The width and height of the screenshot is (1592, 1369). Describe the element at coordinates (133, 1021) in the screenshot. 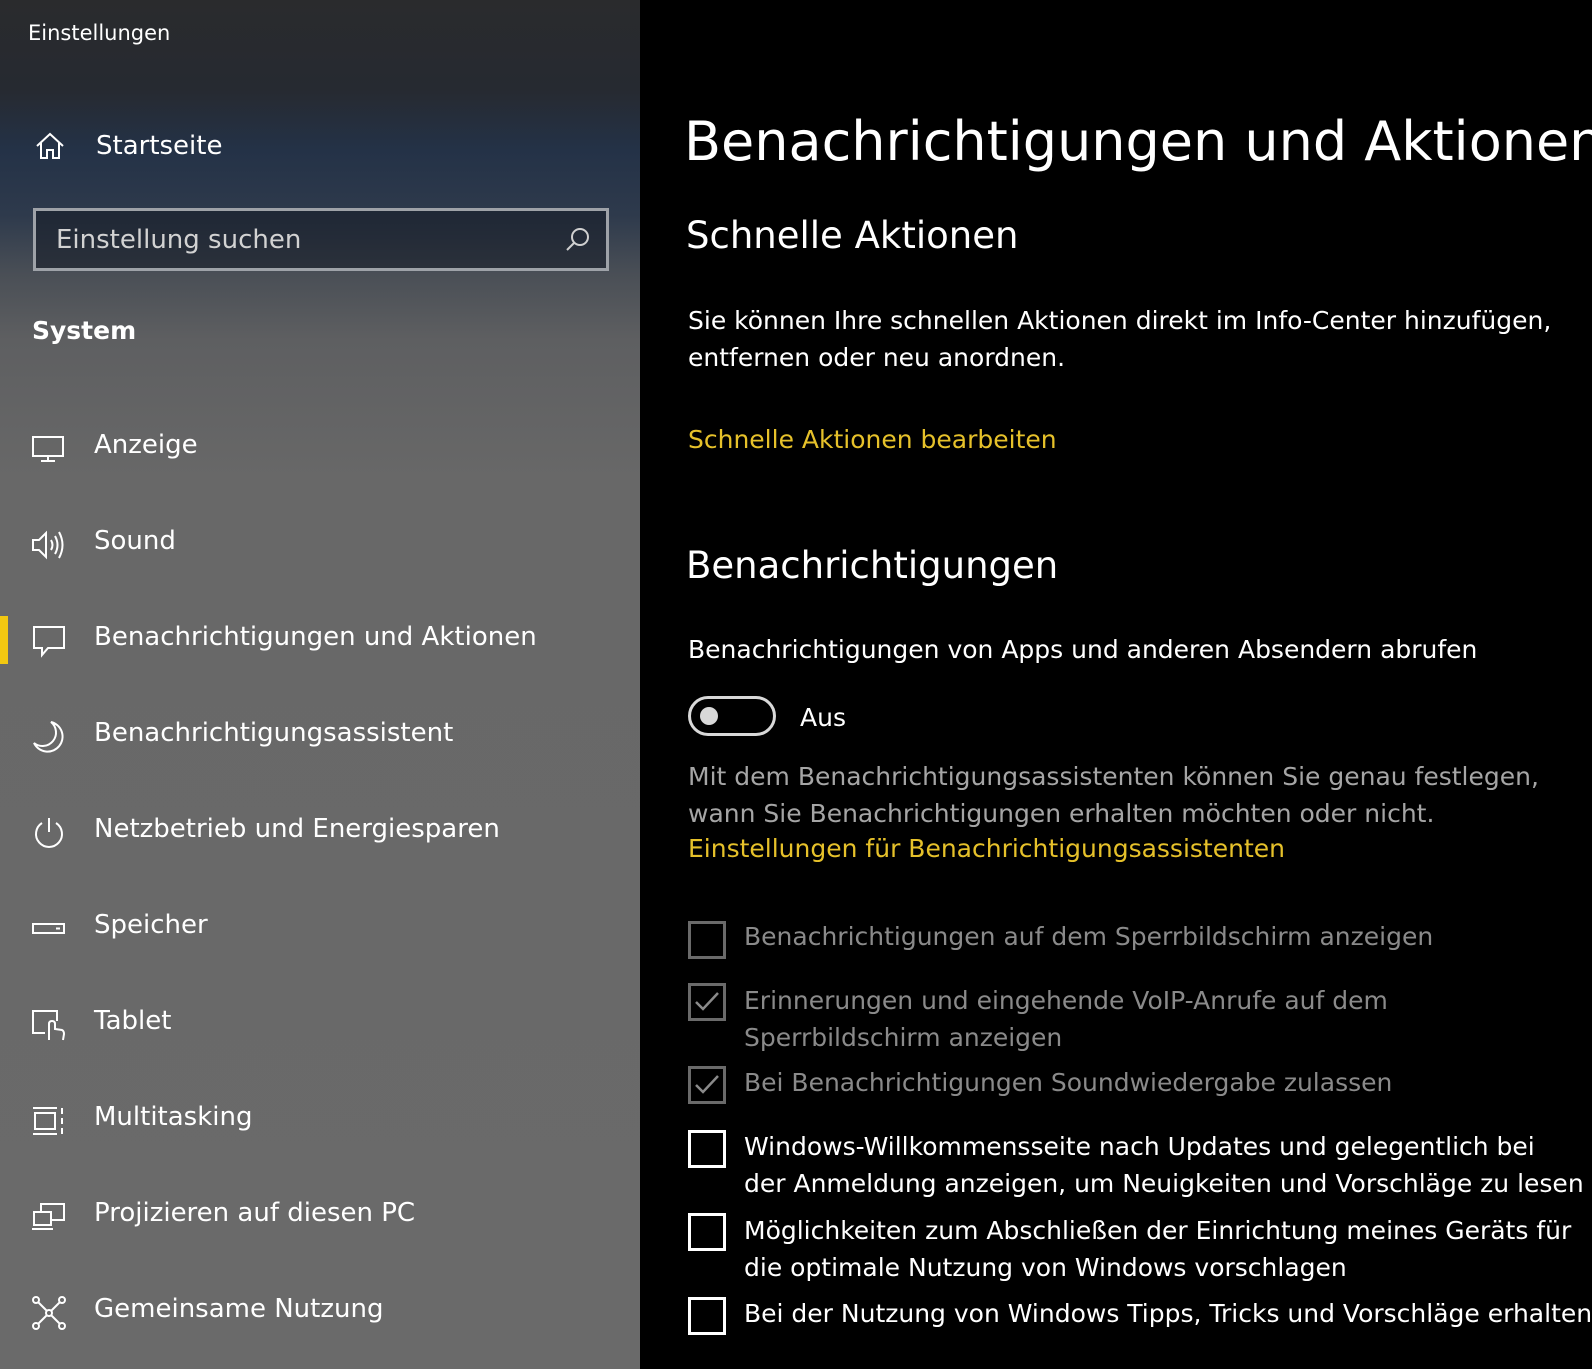

I see `sidebar-item-label: Tablet` at that location.